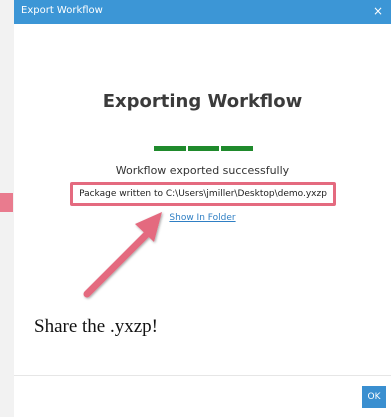 This screenshot has height=417, width=391. What do you see at coordinates (96, 326) in the screenshot?
I see `annotation-caption: Share the .yxzp!` at bounding box center [96, 326].